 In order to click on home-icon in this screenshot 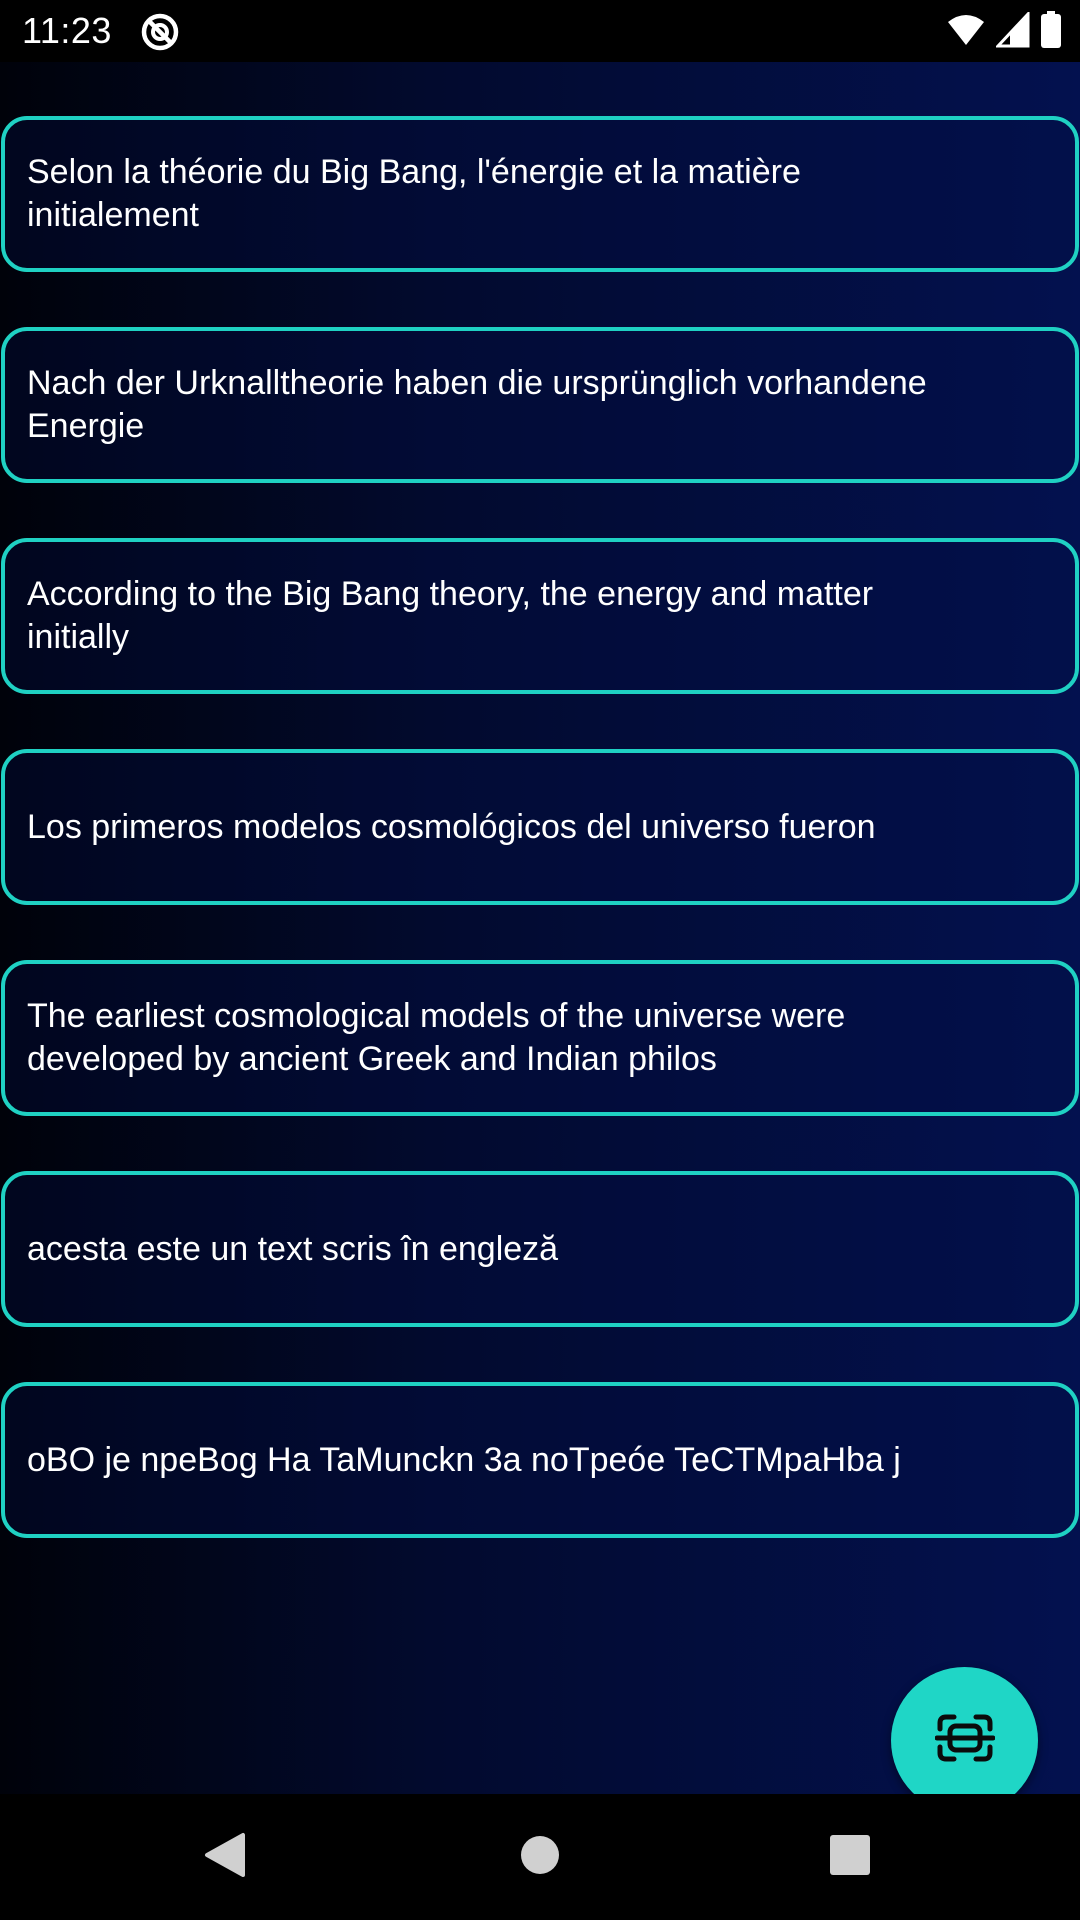, I will do `click(540, 1857)`.